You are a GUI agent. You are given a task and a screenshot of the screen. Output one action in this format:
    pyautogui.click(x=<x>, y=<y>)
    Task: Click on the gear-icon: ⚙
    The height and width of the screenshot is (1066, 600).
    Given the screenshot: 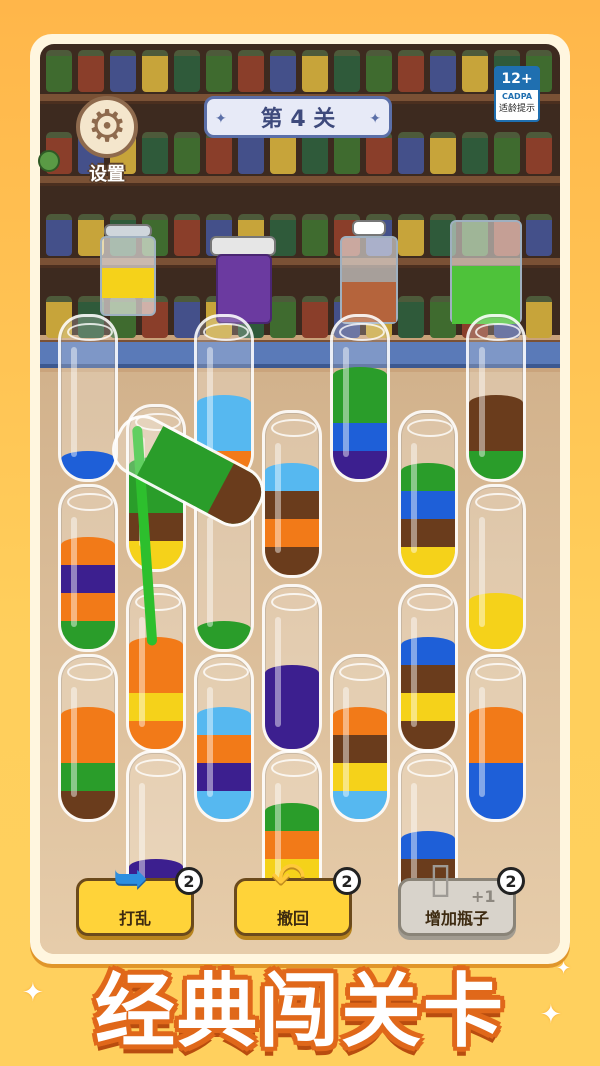 What is the action you would take?
    pyautogui.click(x=107, y=127)
    